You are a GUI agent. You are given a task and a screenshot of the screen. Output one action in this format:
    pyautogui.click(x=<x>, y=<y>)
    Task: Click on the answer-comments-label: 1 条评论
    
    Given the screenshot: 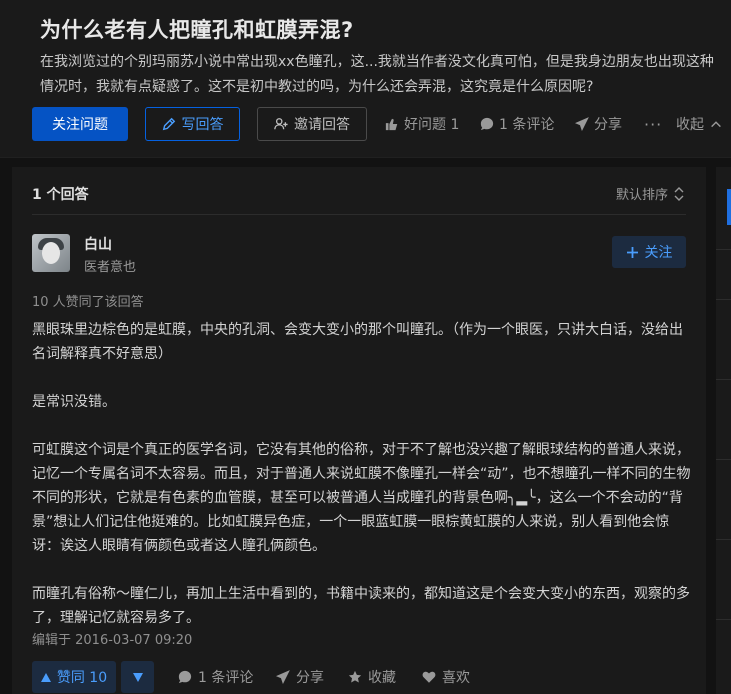 What is the action you would take?
    pyautogui.click(x=226, y=678)
    